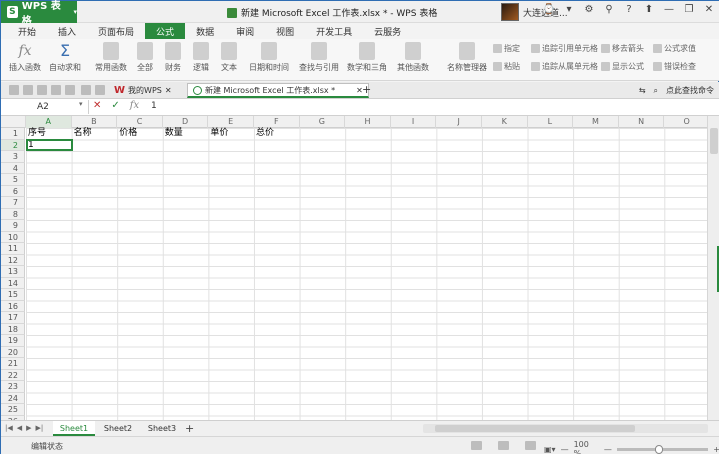 The height and width of the screenshot is (454, 719). Describe the element at coordinates (13, 387) in the screenshot. I see `row-header-23: 23` at that location.